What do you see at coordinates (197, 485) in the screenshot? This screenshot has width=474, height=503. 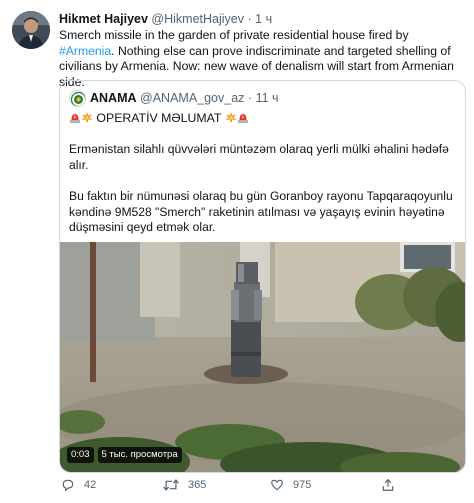 I see `retweet-count: 365` at bounding box center [197, 485].